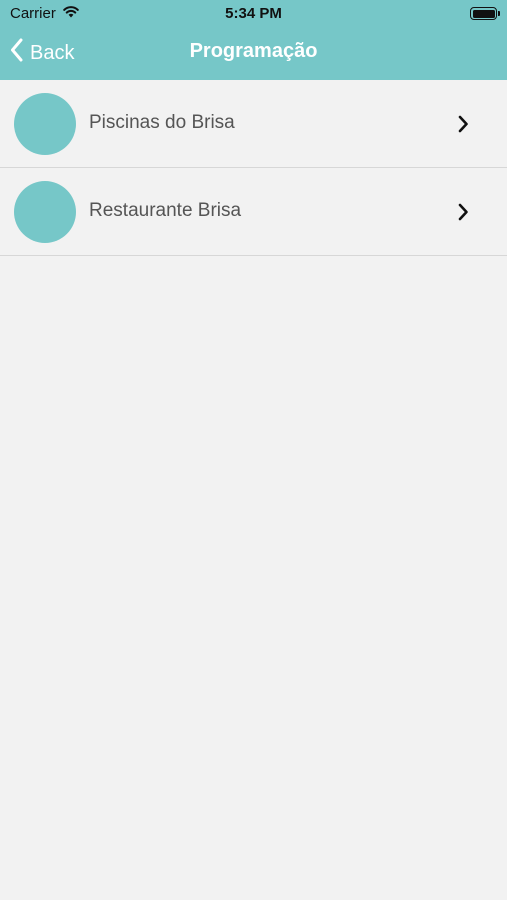 The width and height of the screenshot is (507, 900). What do you see at coordinates (162, 122) in the screenshot?
I see `list-item-label: Piscinas do Brisa` at bounding box center [162, 122].